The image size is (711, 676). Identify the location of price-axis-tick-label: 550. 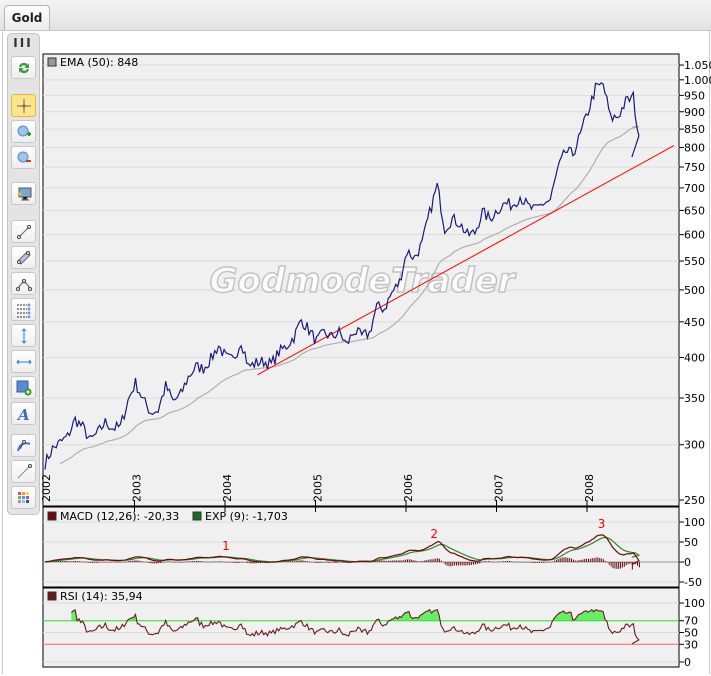
(694, 261).